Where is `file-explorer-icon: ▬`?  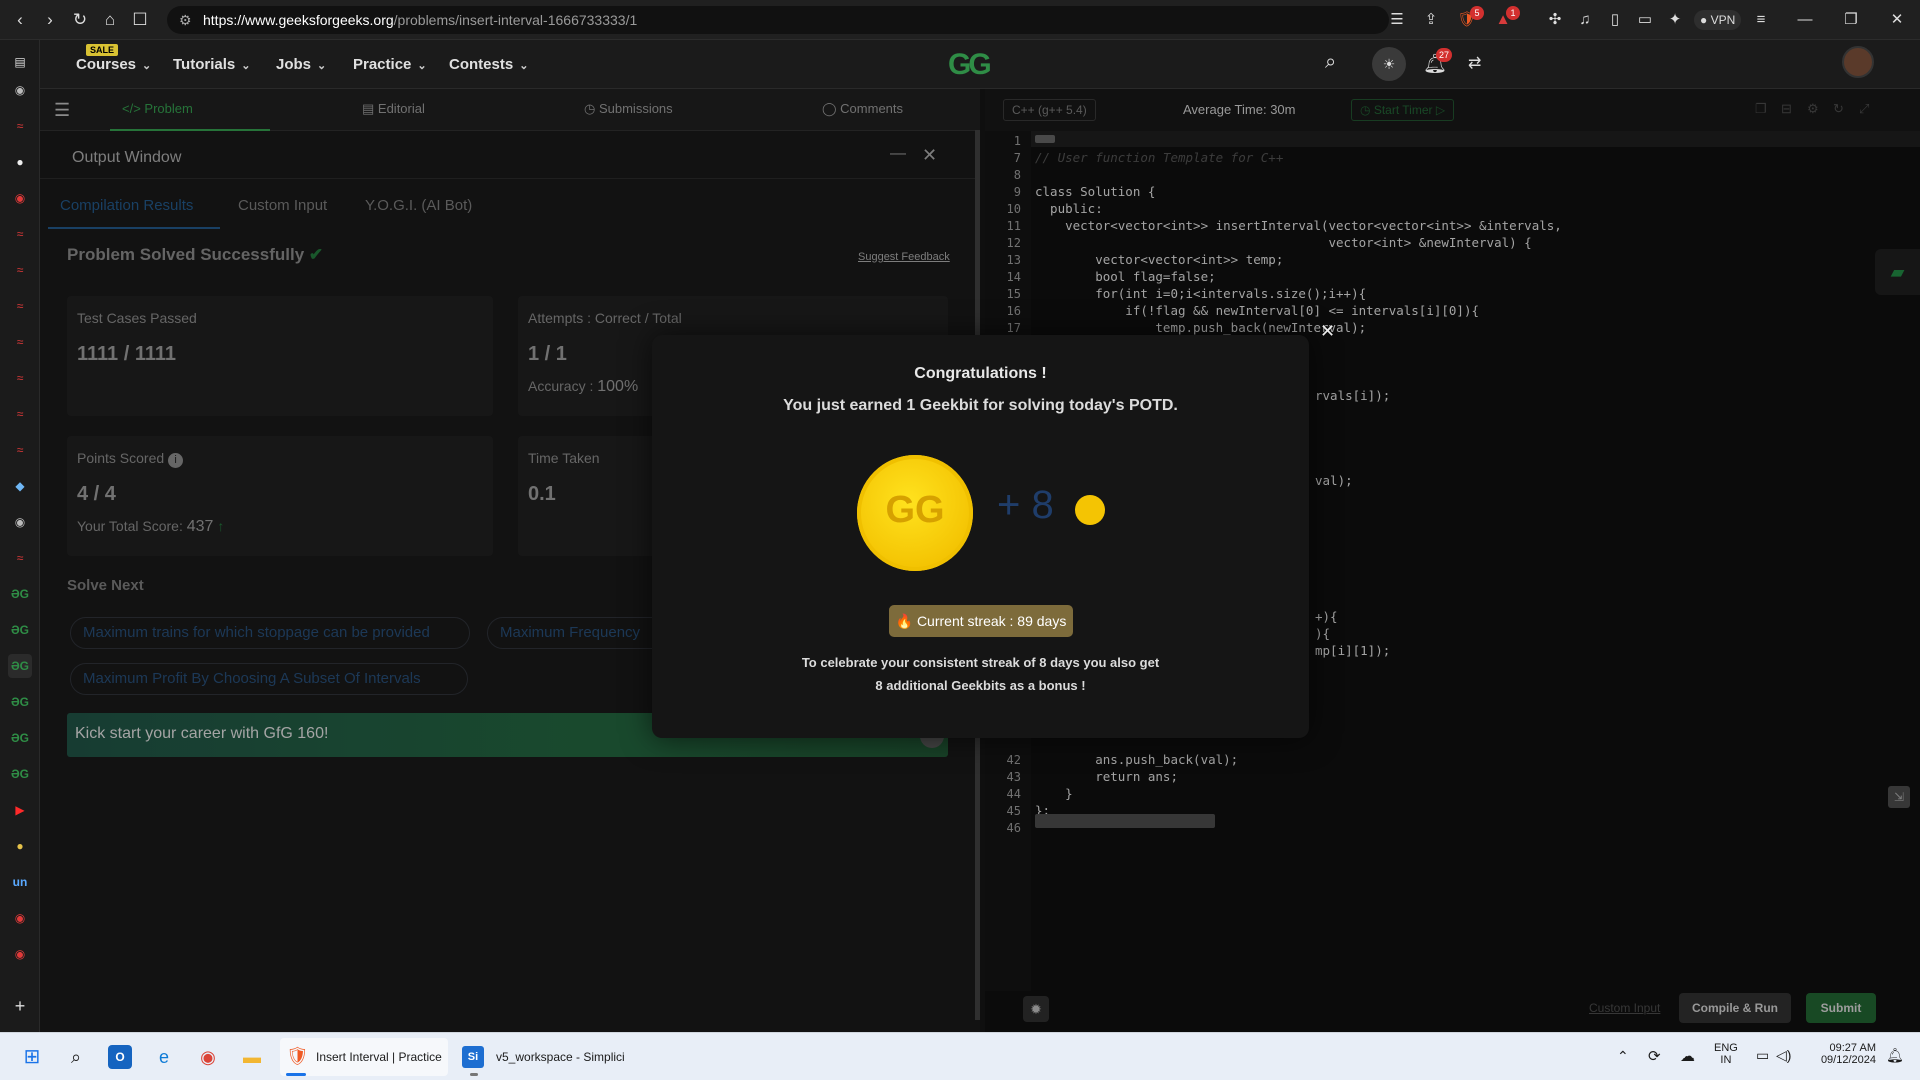
file-explorer-icon: ▬ is located at coordinates (252, 1057).